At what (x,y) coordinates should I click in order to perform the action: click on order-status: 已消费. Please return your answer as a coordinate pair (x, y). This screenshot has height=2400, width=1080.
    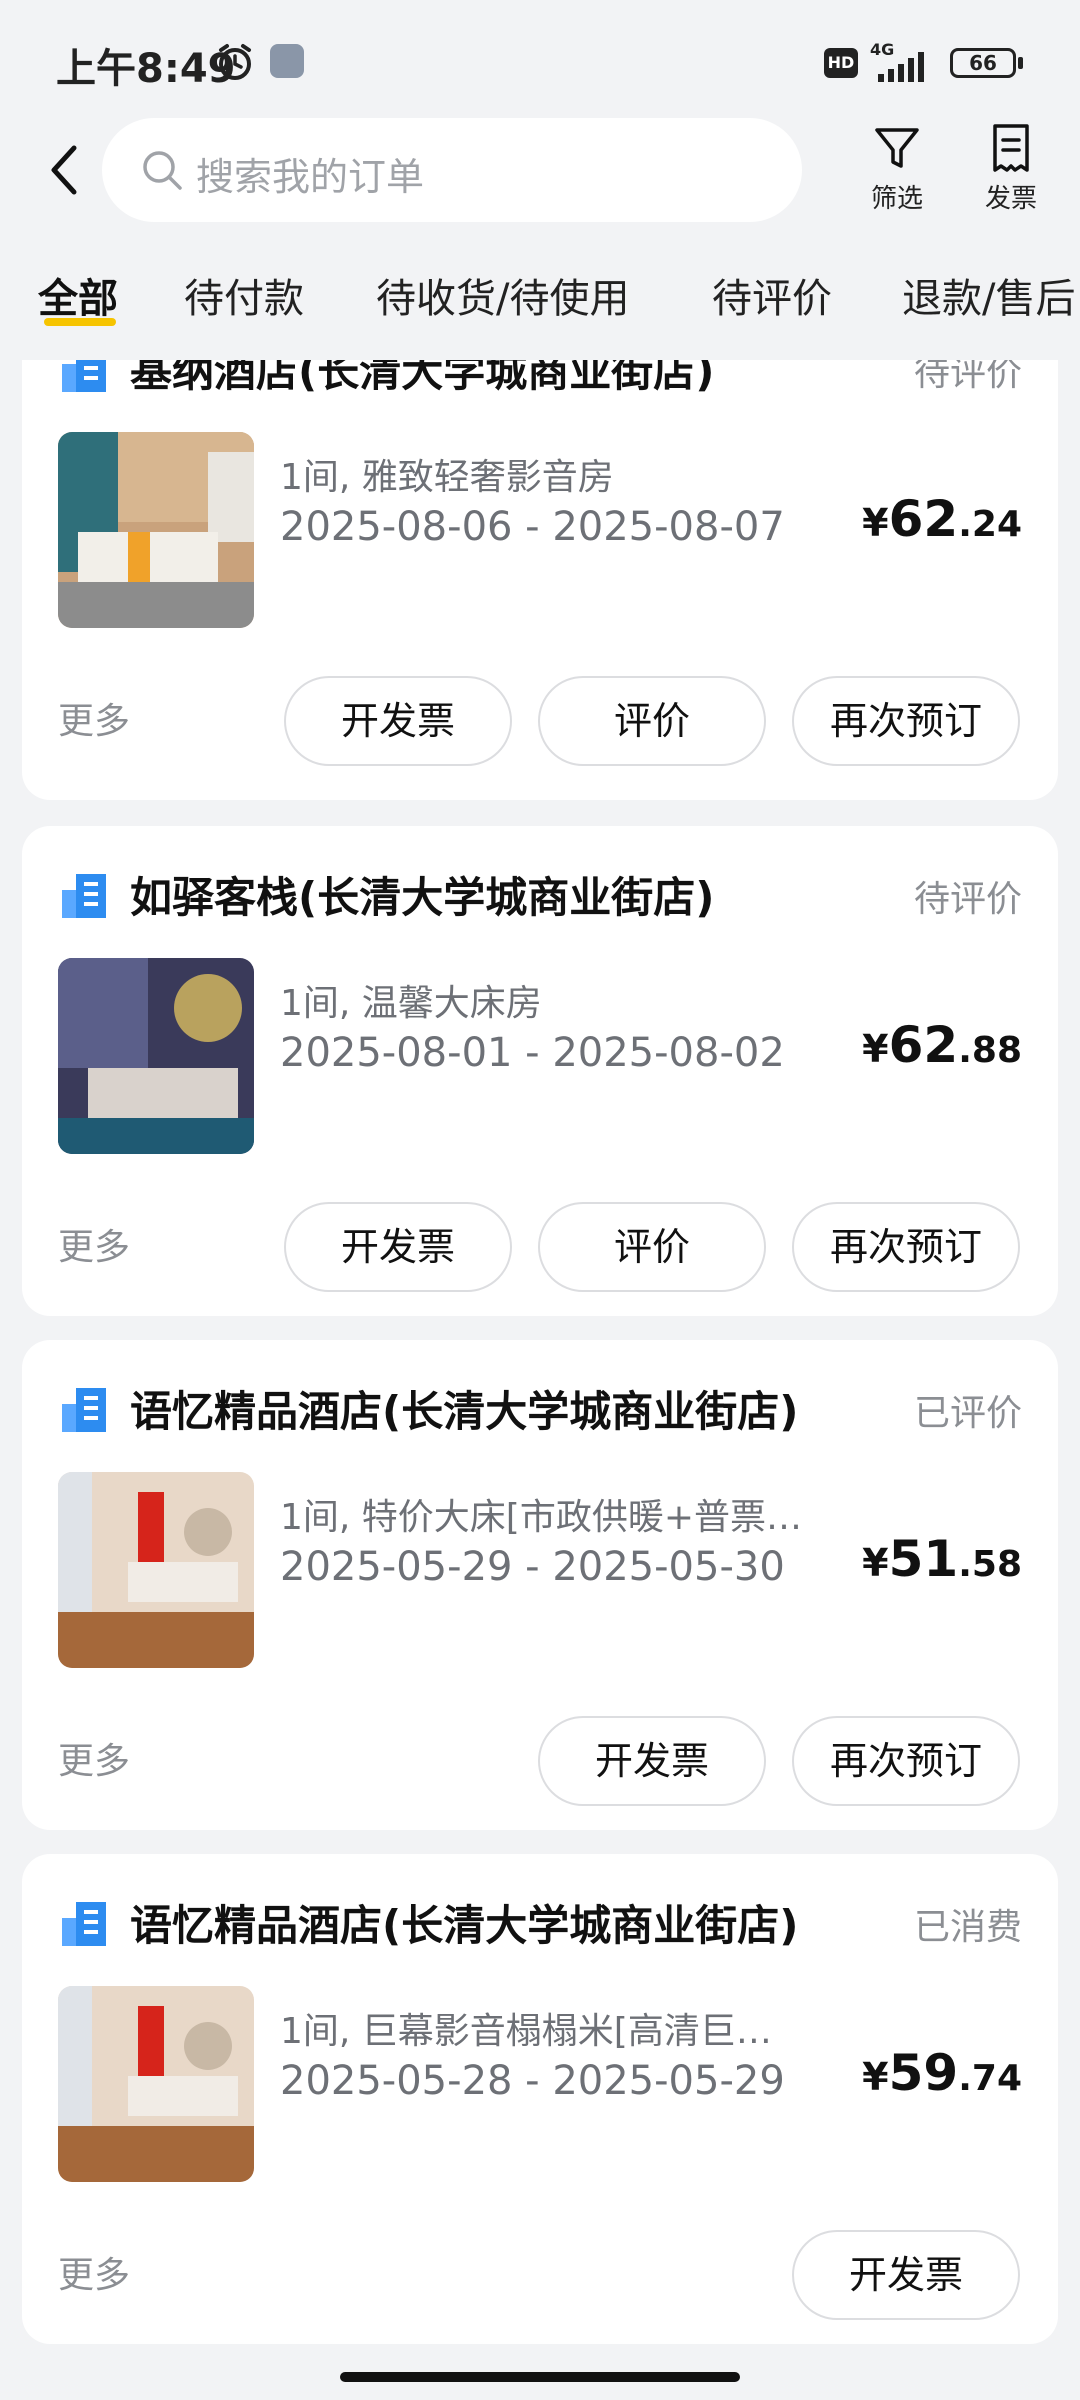
    Looking at the image, I should click on (967, 1927).